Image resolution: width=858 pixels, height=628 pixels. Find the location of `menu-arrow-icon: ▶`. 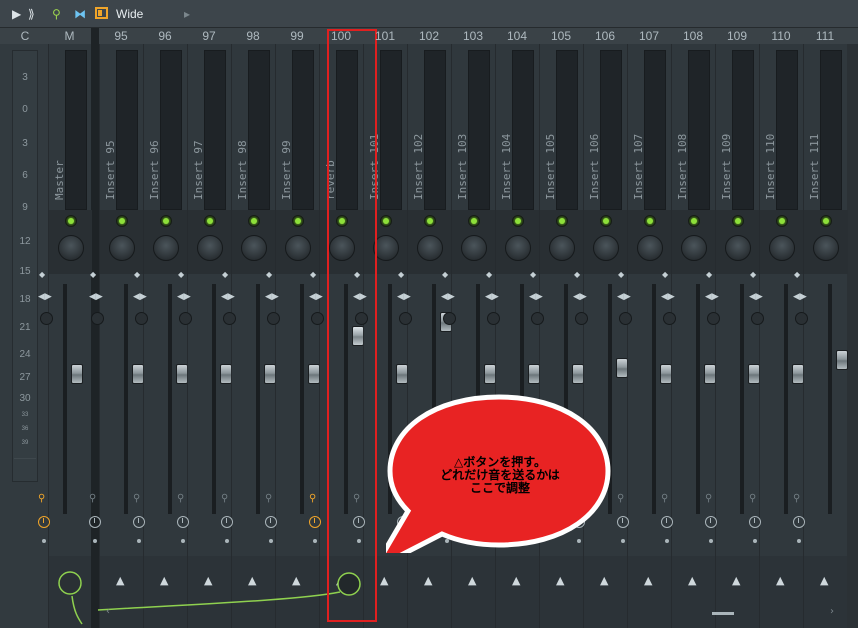

menu-arrow-icon: ▶ is located at coordinates (16, 14).